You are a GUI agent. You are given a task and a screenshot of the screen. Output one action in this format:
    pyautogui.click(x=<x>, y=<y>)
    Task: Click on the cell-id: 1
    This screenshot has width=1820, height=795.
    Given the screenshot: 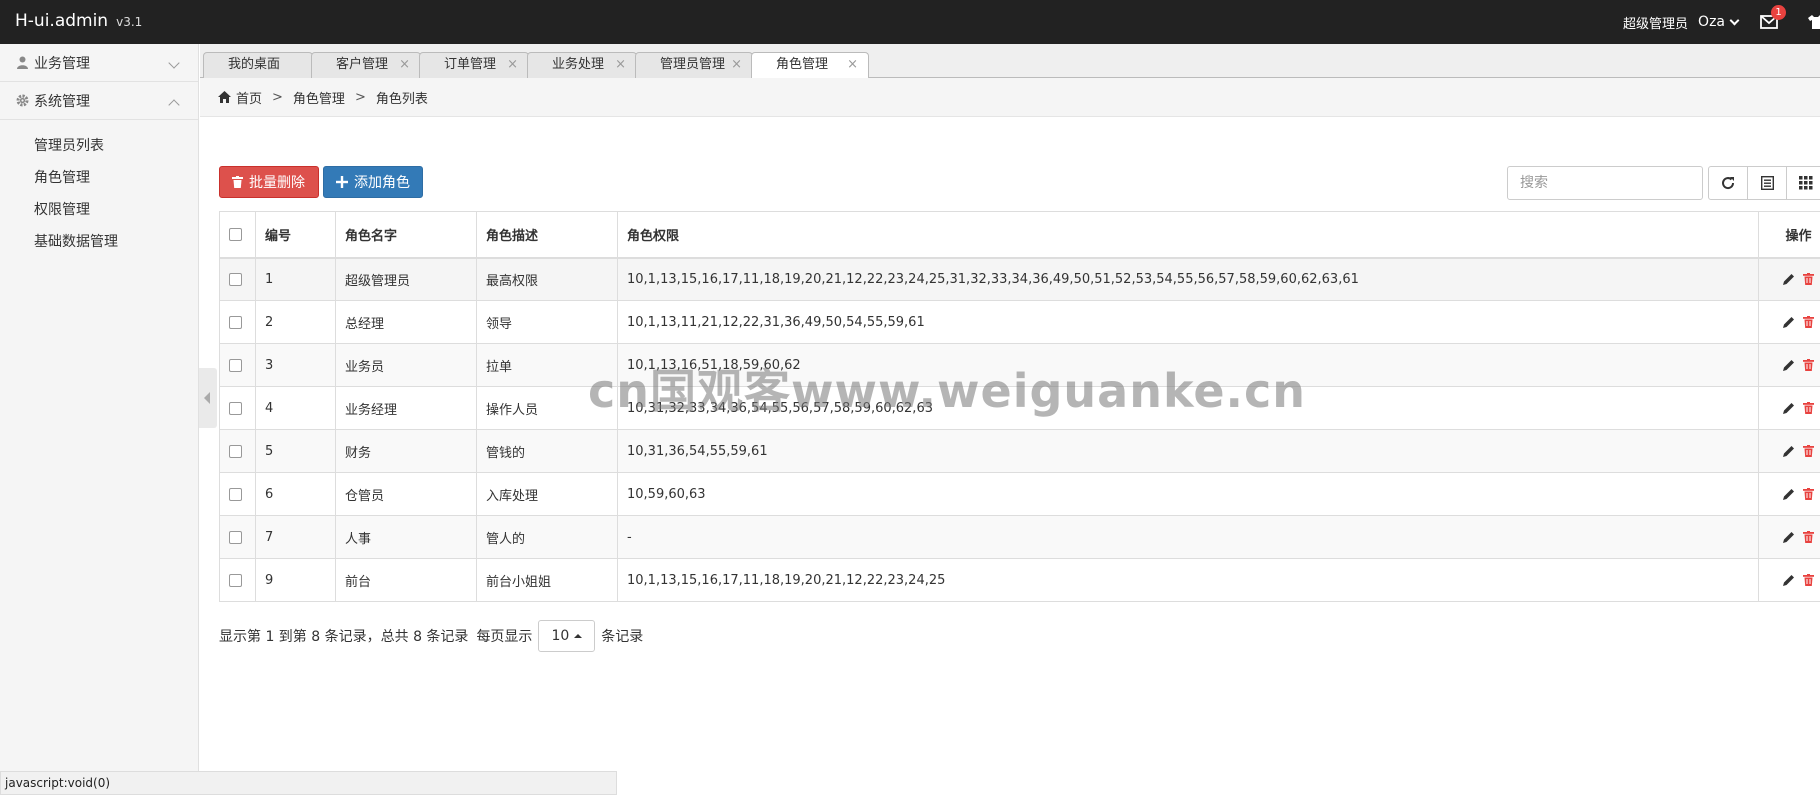 What is the action you would take?
    pyautogui.click(x=295, y=279)
    